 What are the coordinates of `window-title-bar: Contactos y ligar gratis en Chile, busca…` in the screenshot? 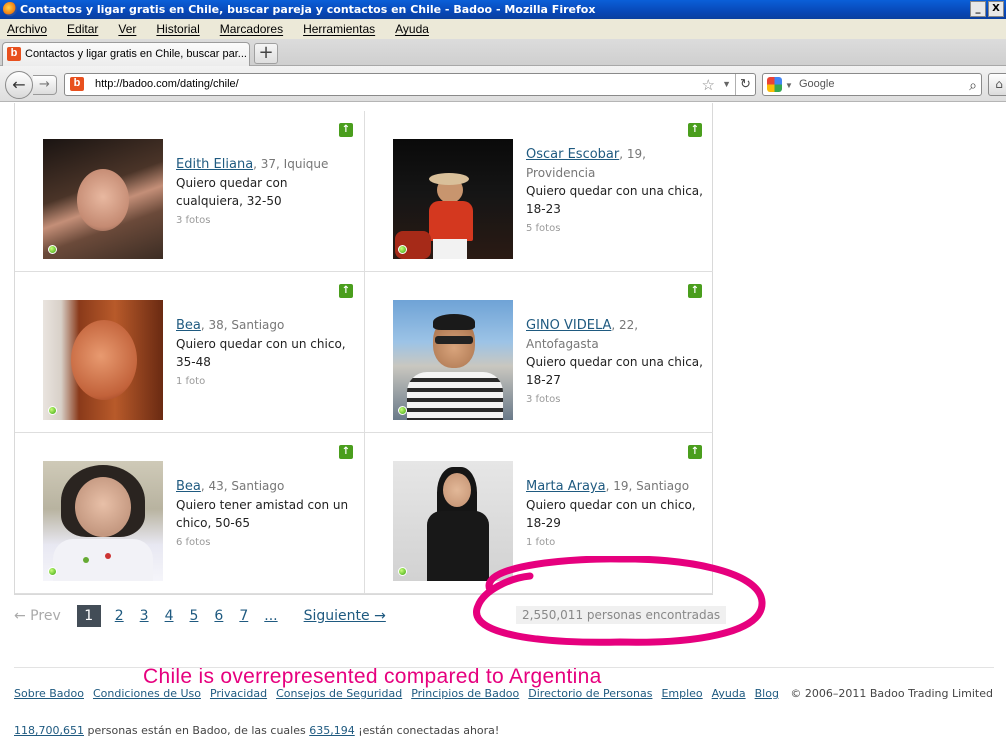 It's located at (503, 9).